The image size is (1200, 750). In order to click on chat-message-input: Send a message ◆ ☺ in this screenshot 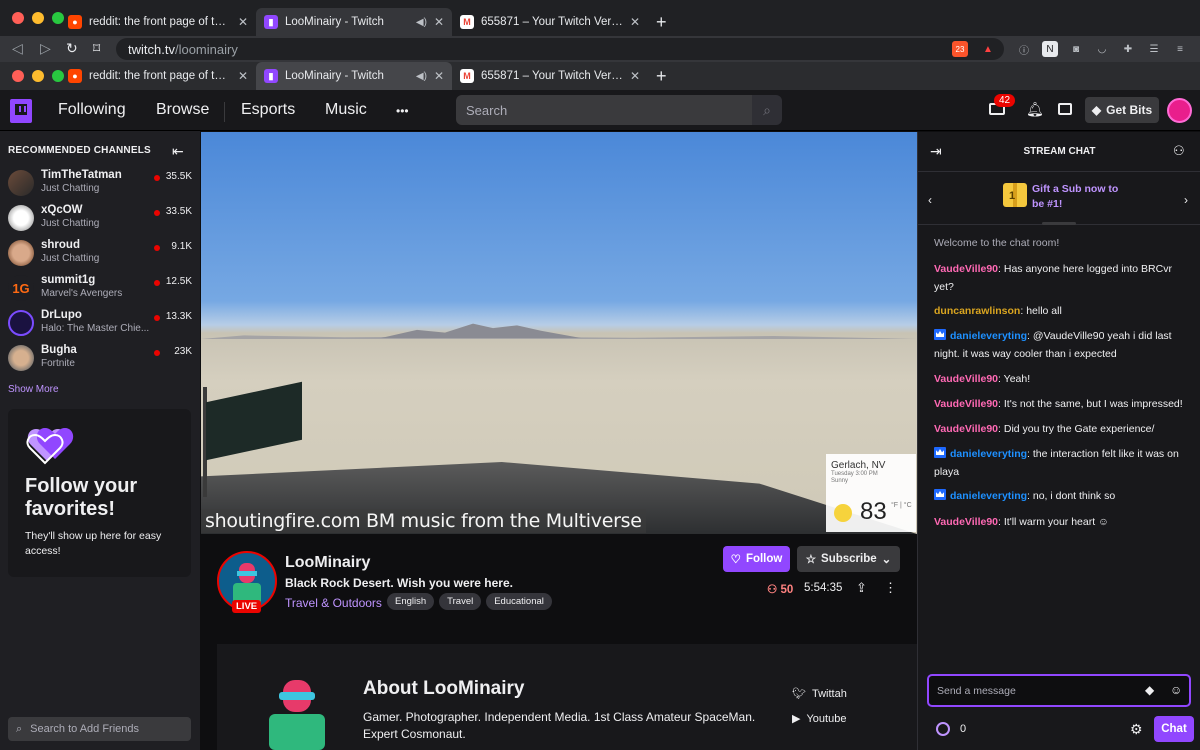, I will do `click(1059, 690)`.